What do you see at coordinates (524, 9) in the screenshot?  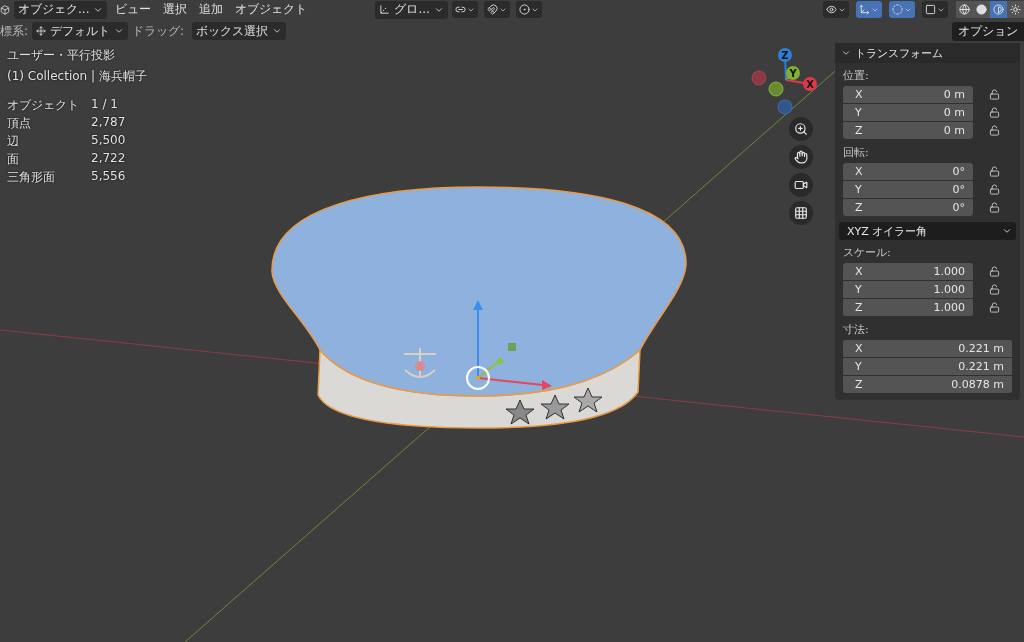 I see `circle-dot-icon` at bounding box center [524, 9].